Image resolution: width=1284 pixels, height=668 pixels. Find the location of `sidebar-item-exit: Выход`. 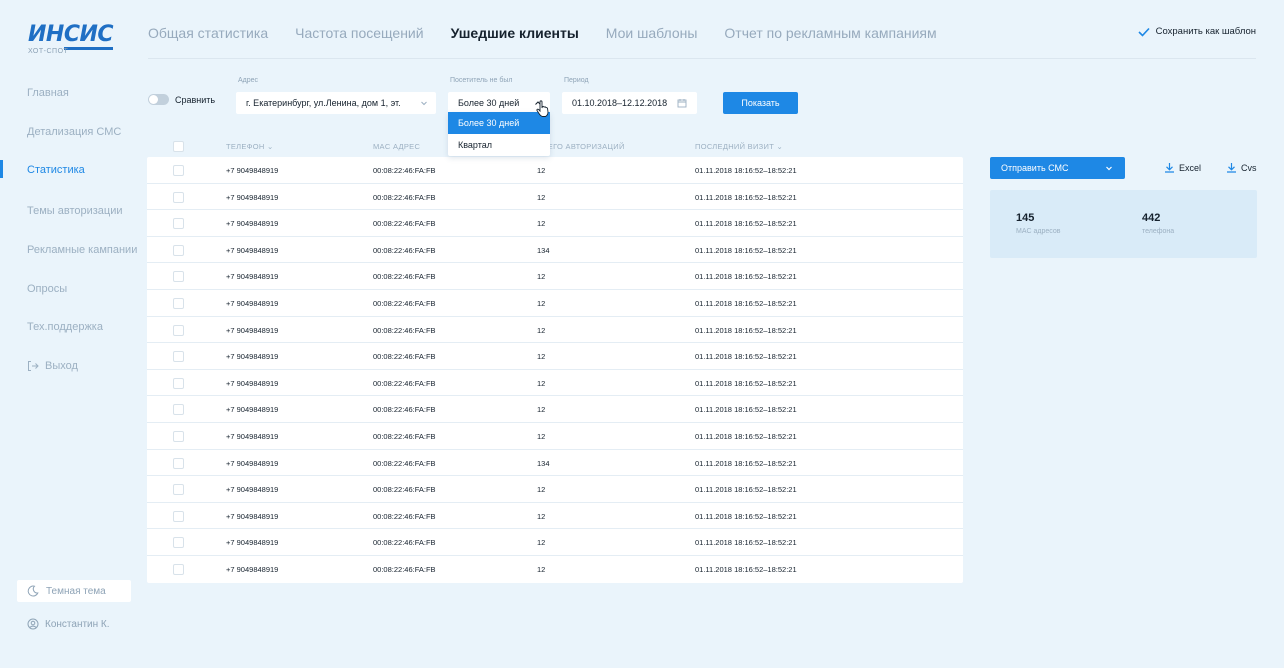

sidebar-item-exit: Выход is located at coordinates (52, 366).